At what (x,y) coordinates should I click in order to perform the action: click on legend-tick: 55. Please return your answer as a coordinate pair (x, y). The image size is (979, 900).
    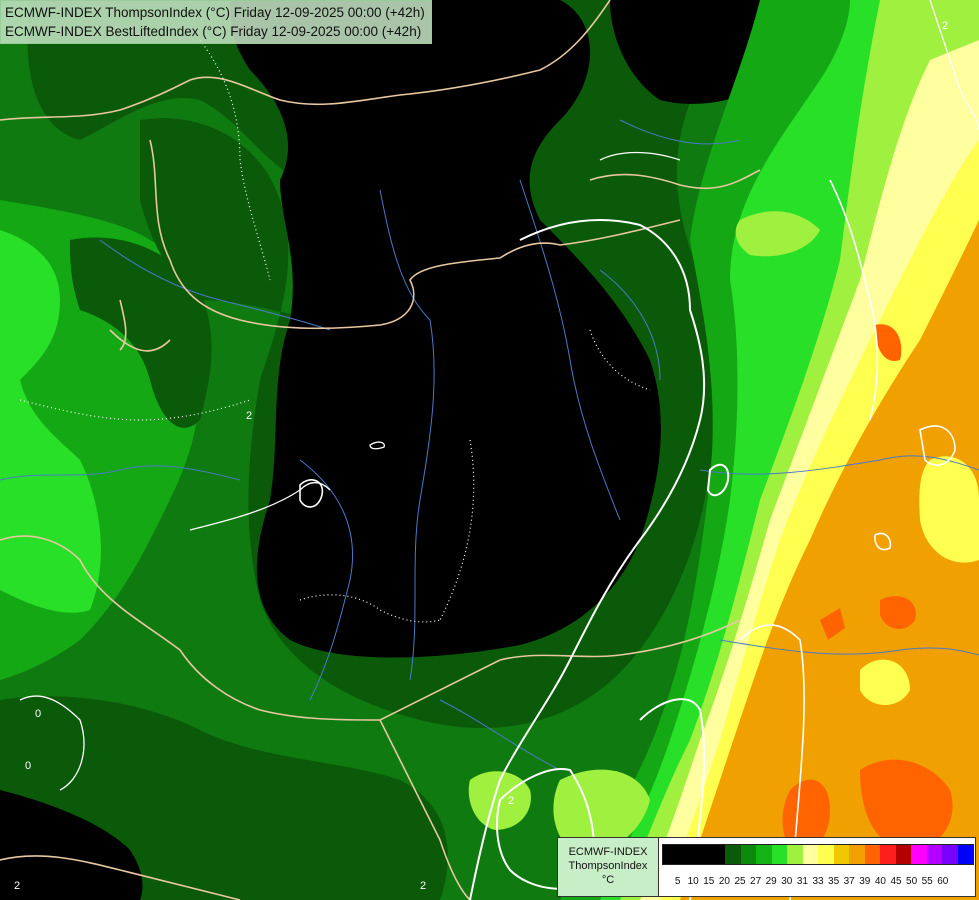
    Looking at the image, I should click on (927, 881).